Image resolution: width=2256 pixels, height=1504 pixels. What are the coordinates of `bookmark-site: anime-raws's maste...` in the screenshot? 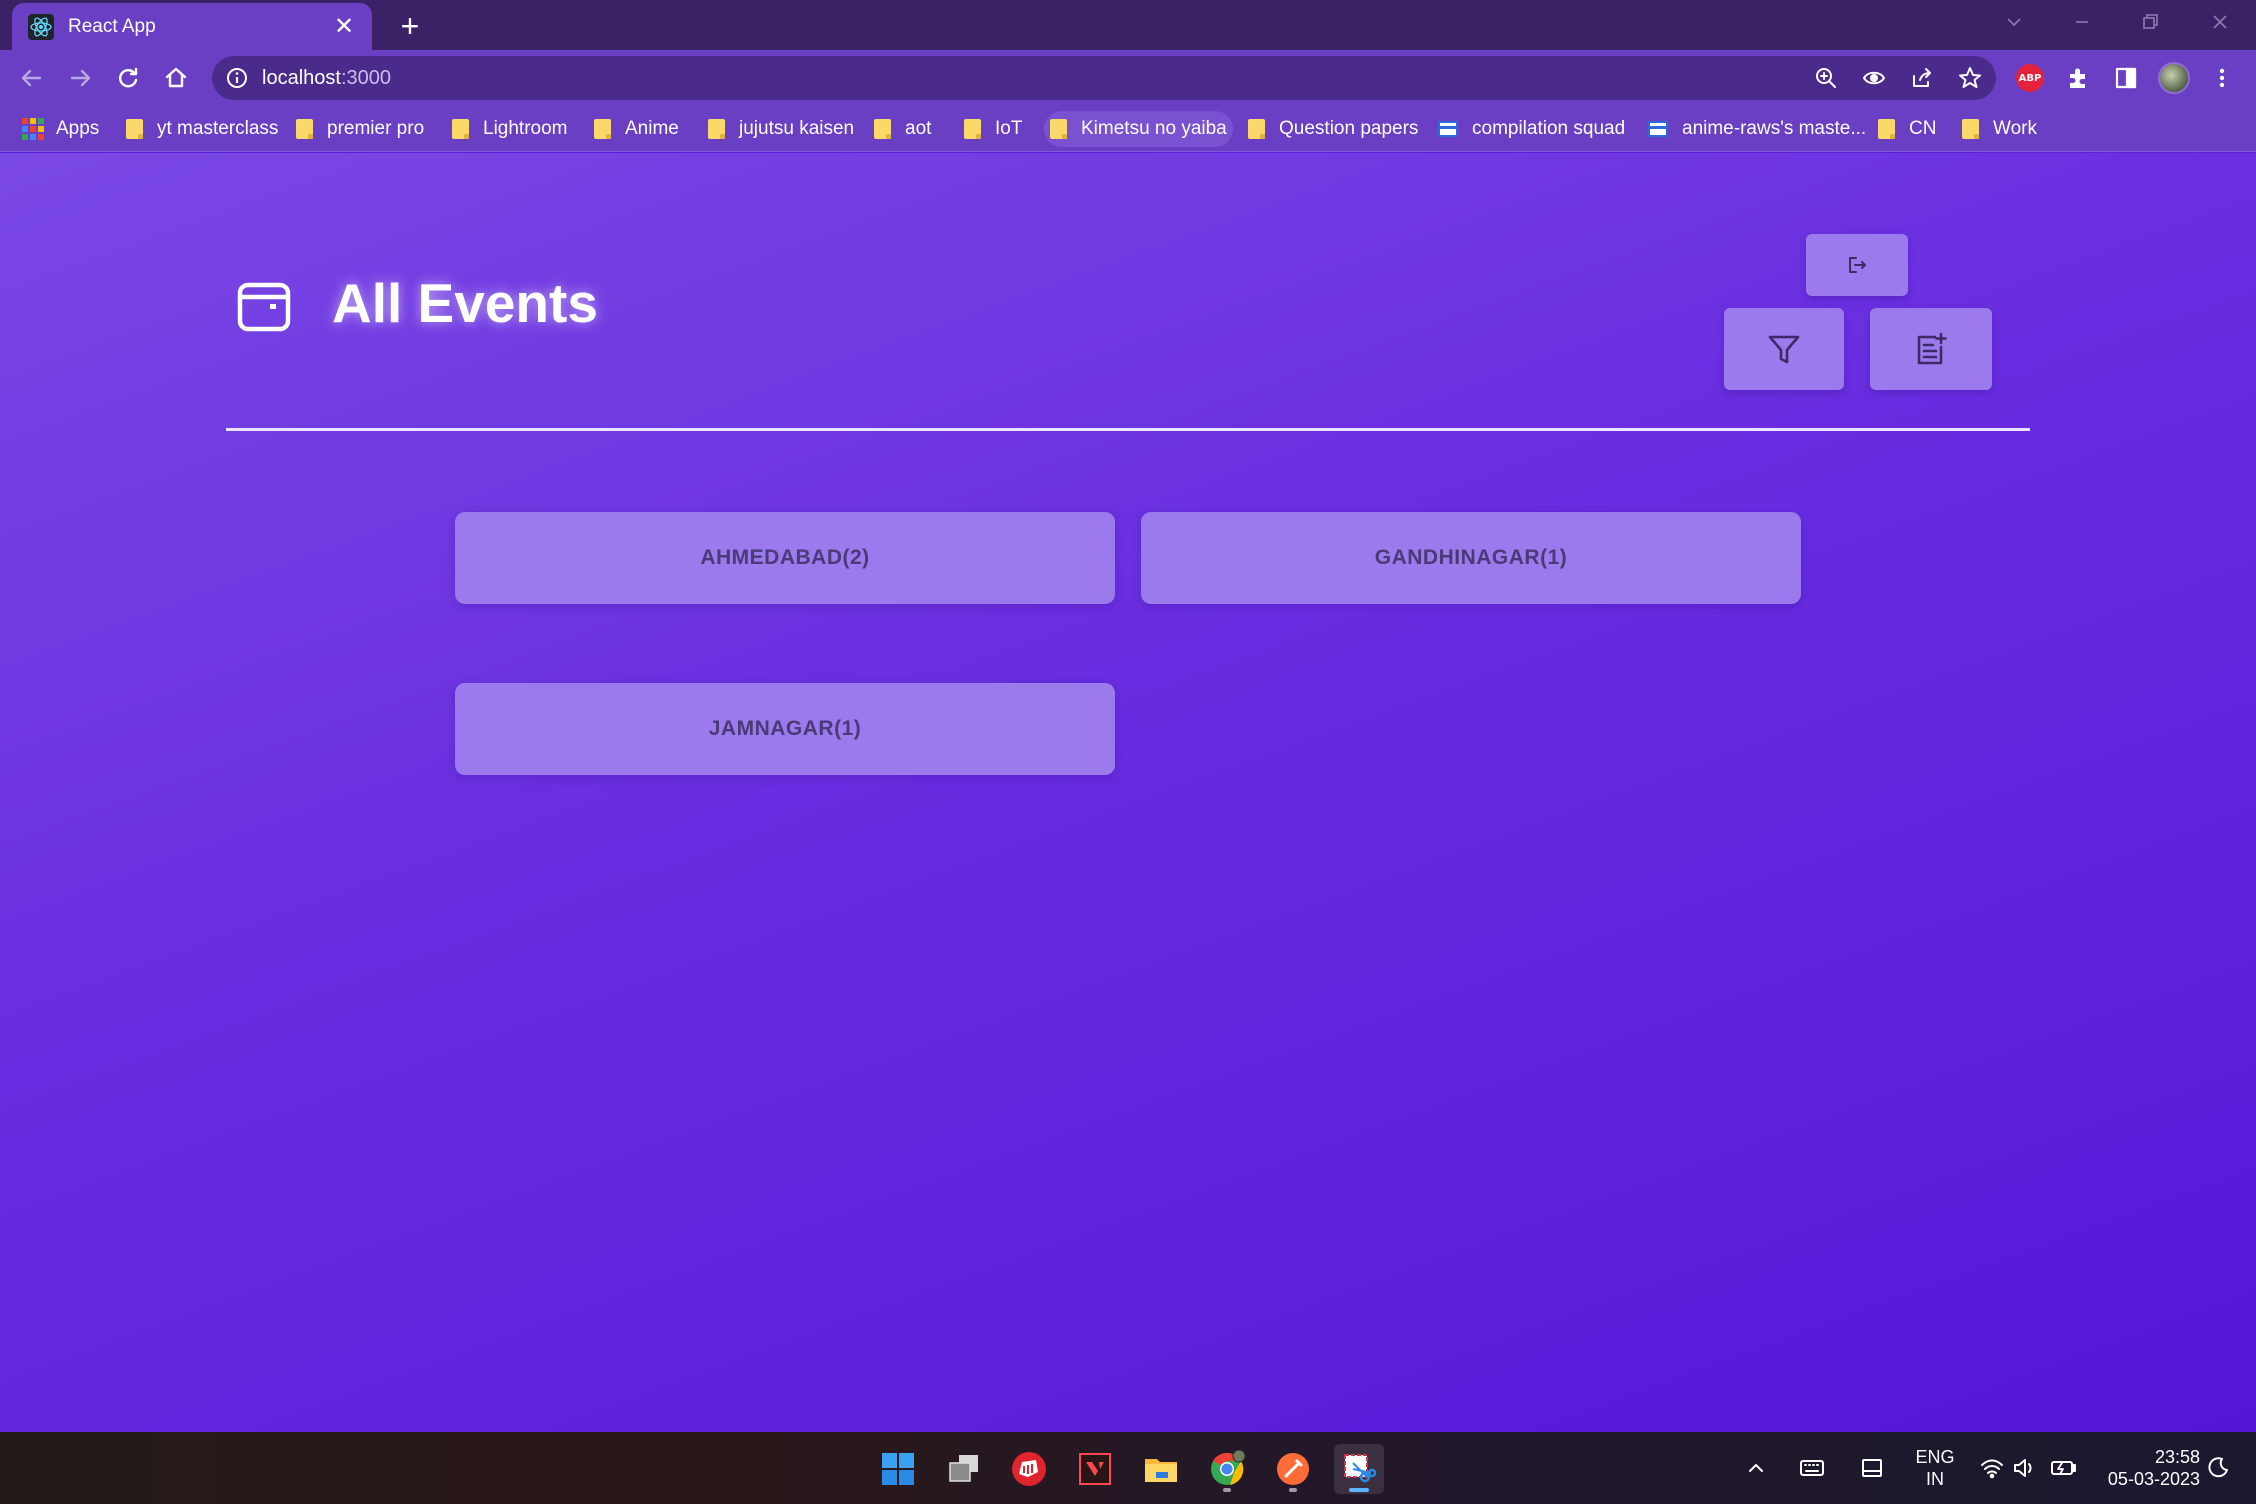 It's located at (1757, 129).